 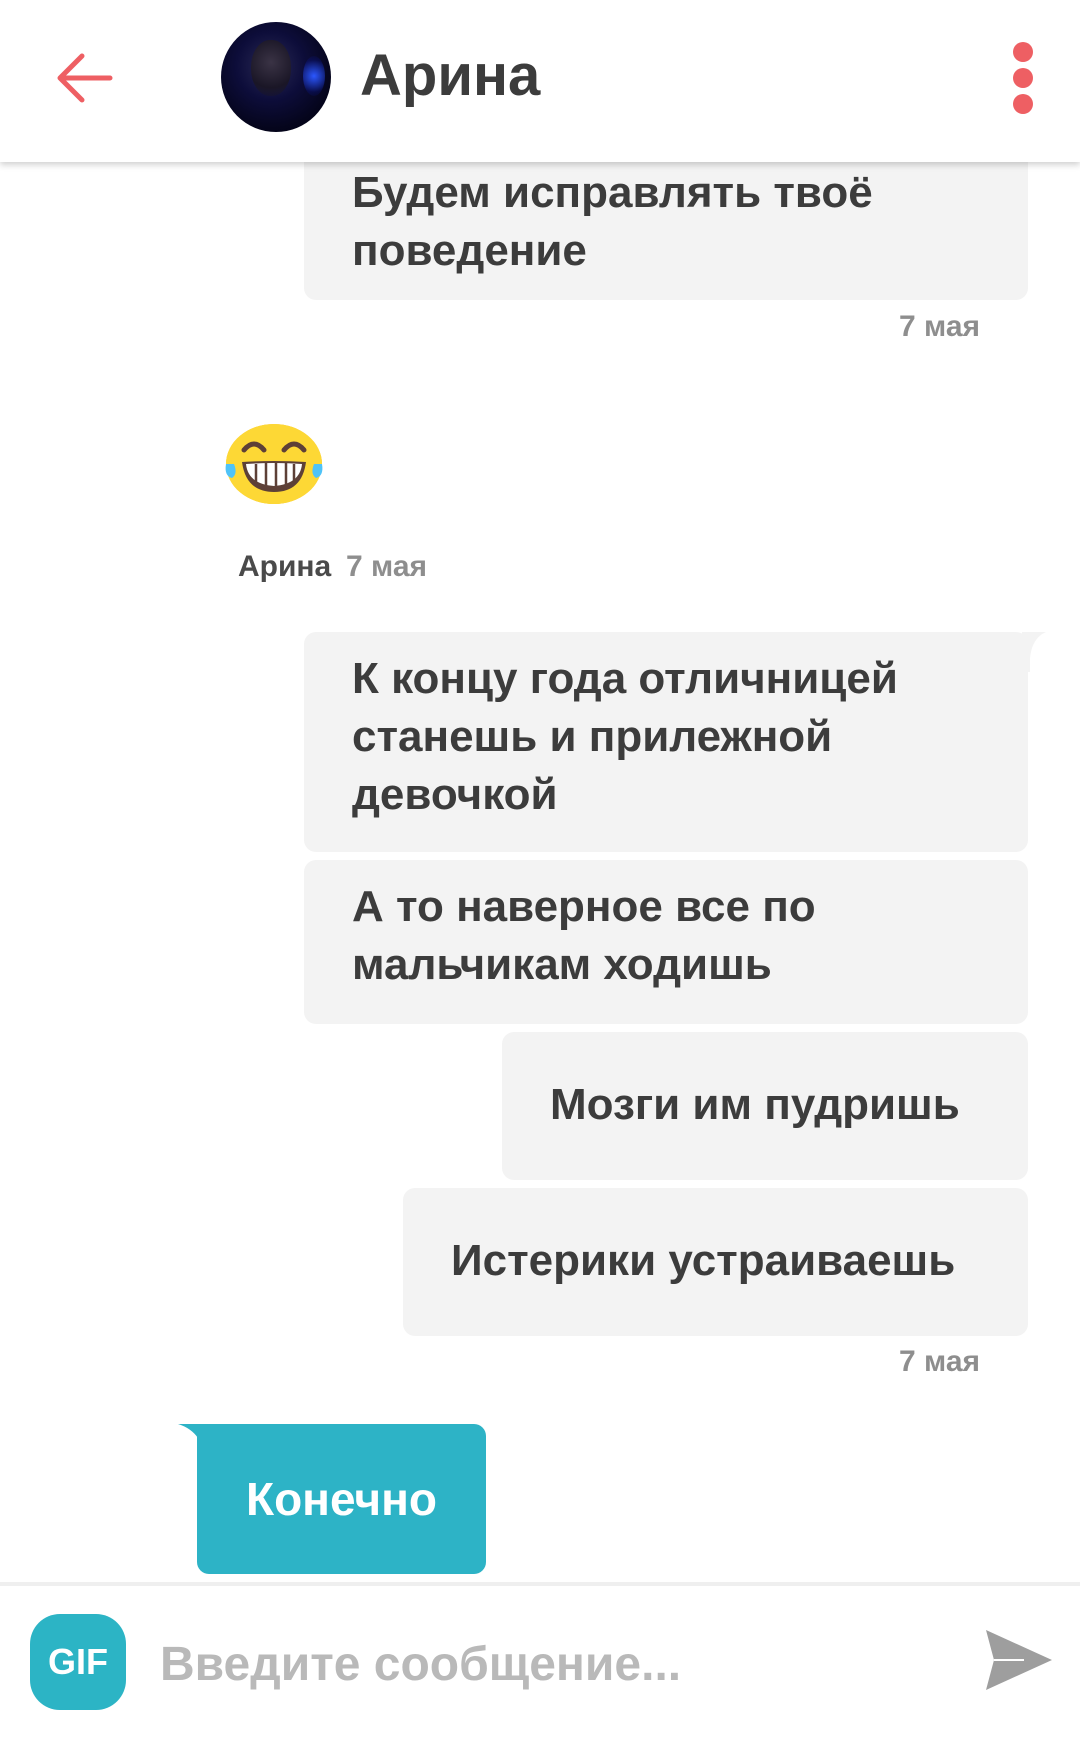 I want to click on arrow-left-icon, so click(x=85, y=78).